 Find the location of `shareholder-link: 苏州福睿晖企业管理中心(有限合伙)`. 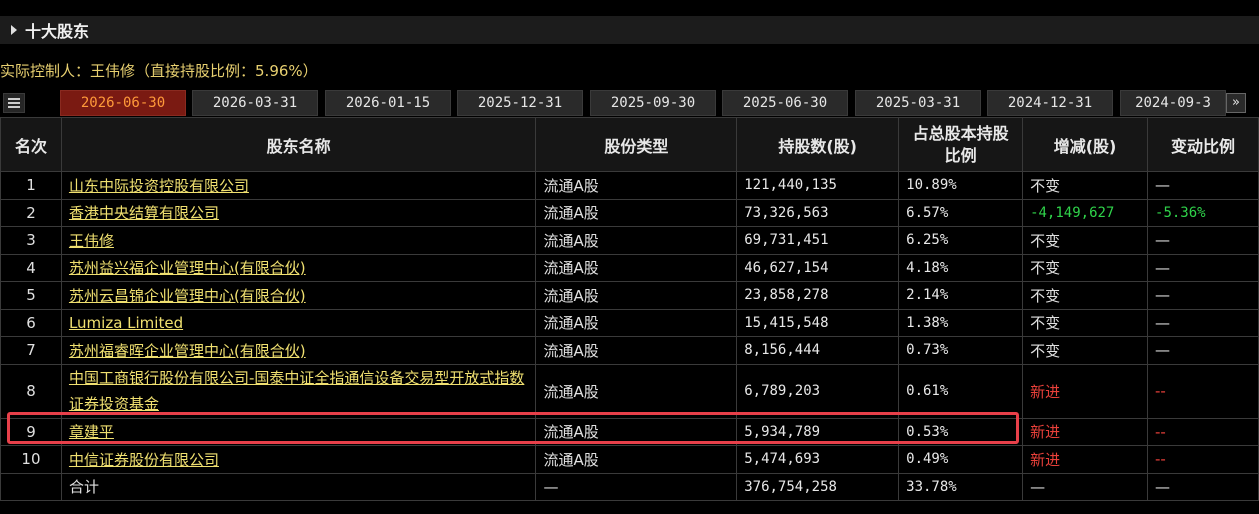

shareholder-link: 苏州福睿晖企业管理中心(有限合伙) is located at coordinates (187, 351).